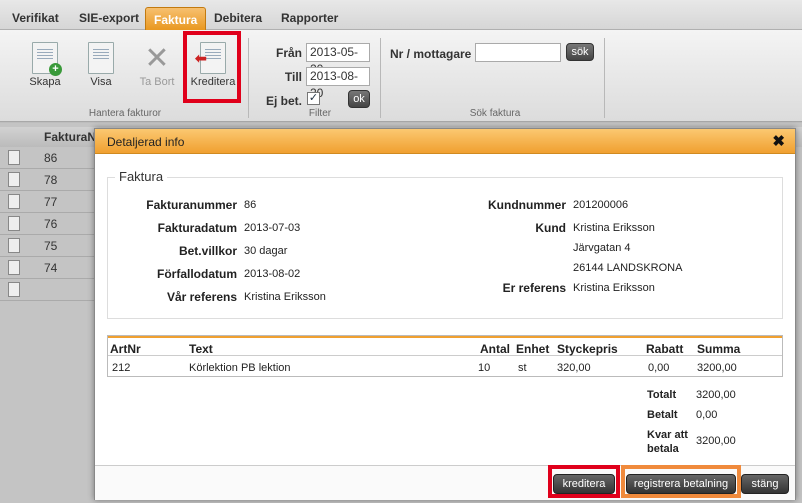 The image size is (802, 503). I want to click on kvar-label-line1: Kvar att, so click(667, 435).